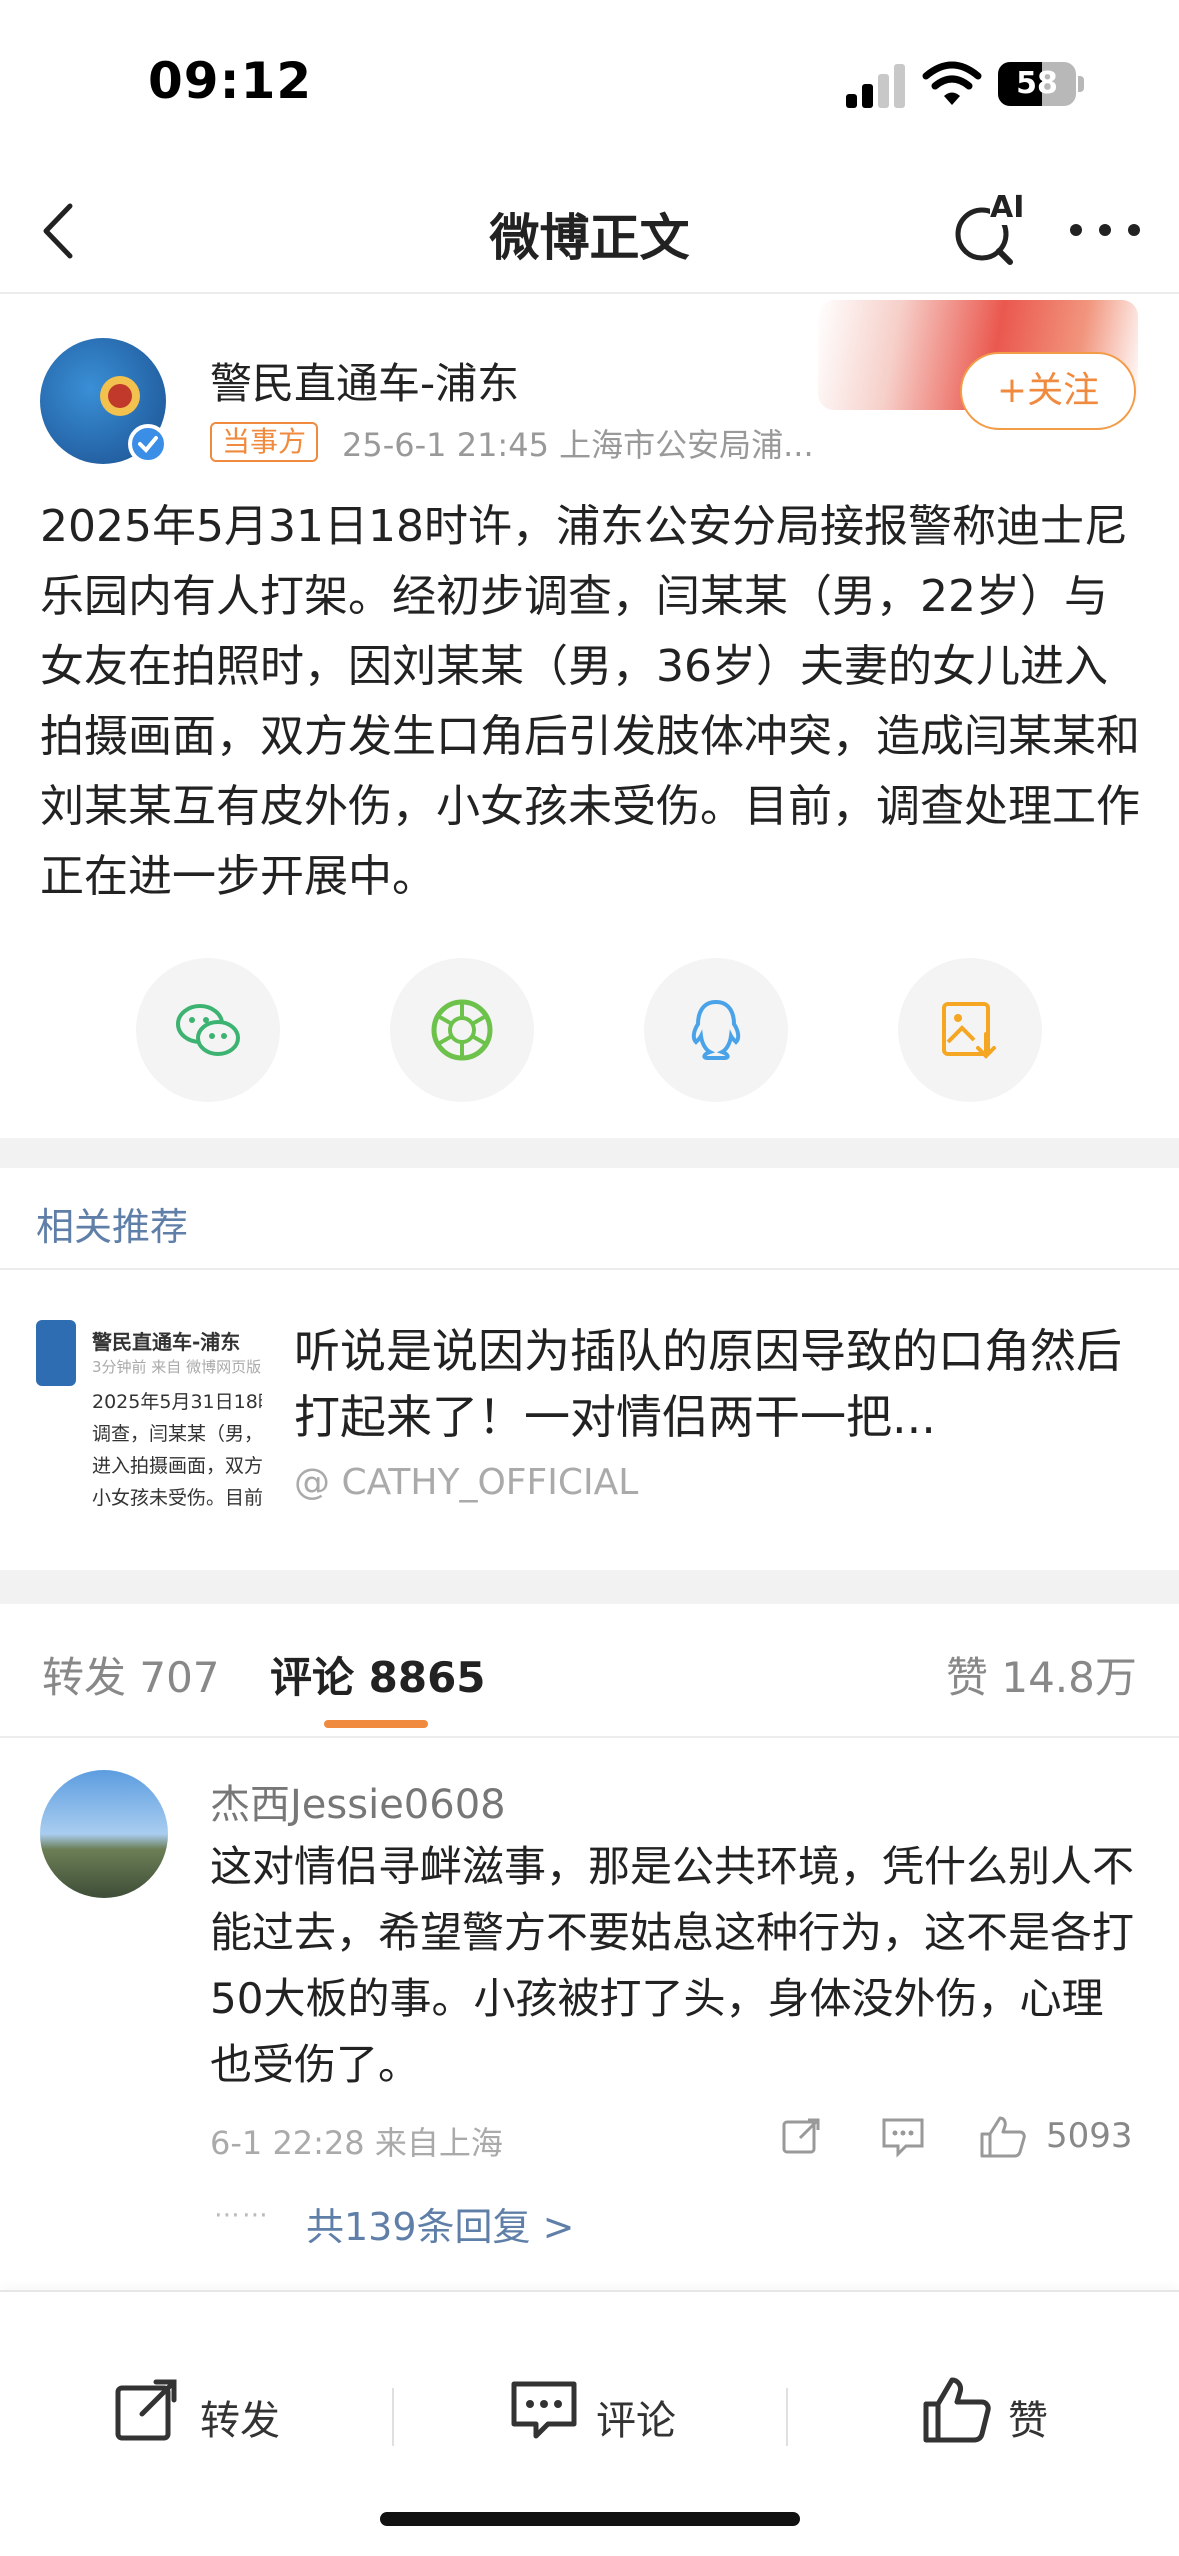  What do you see at coordinates (1000, 2414) in the screenshot?
I see `like-button: 赞` at bounding box center [1000, 2414].